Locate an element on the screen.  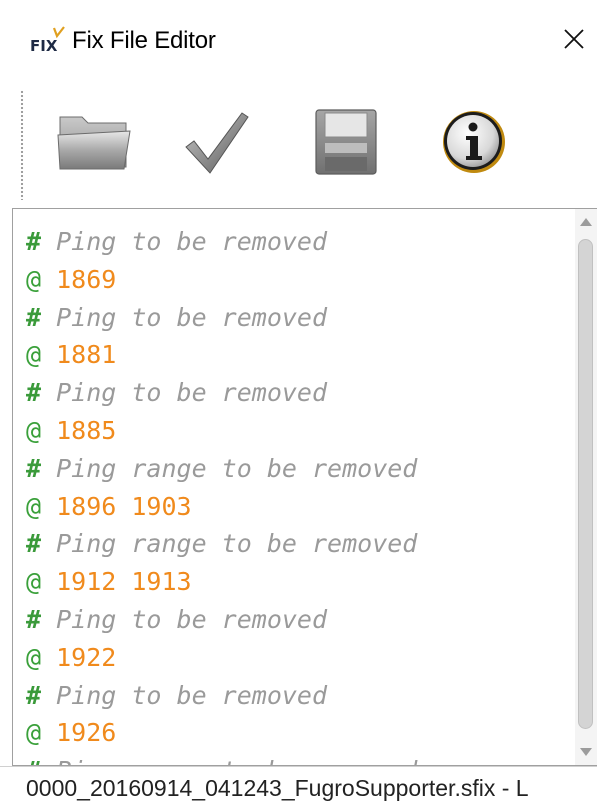
open-button is located at coordinates (94, 142).